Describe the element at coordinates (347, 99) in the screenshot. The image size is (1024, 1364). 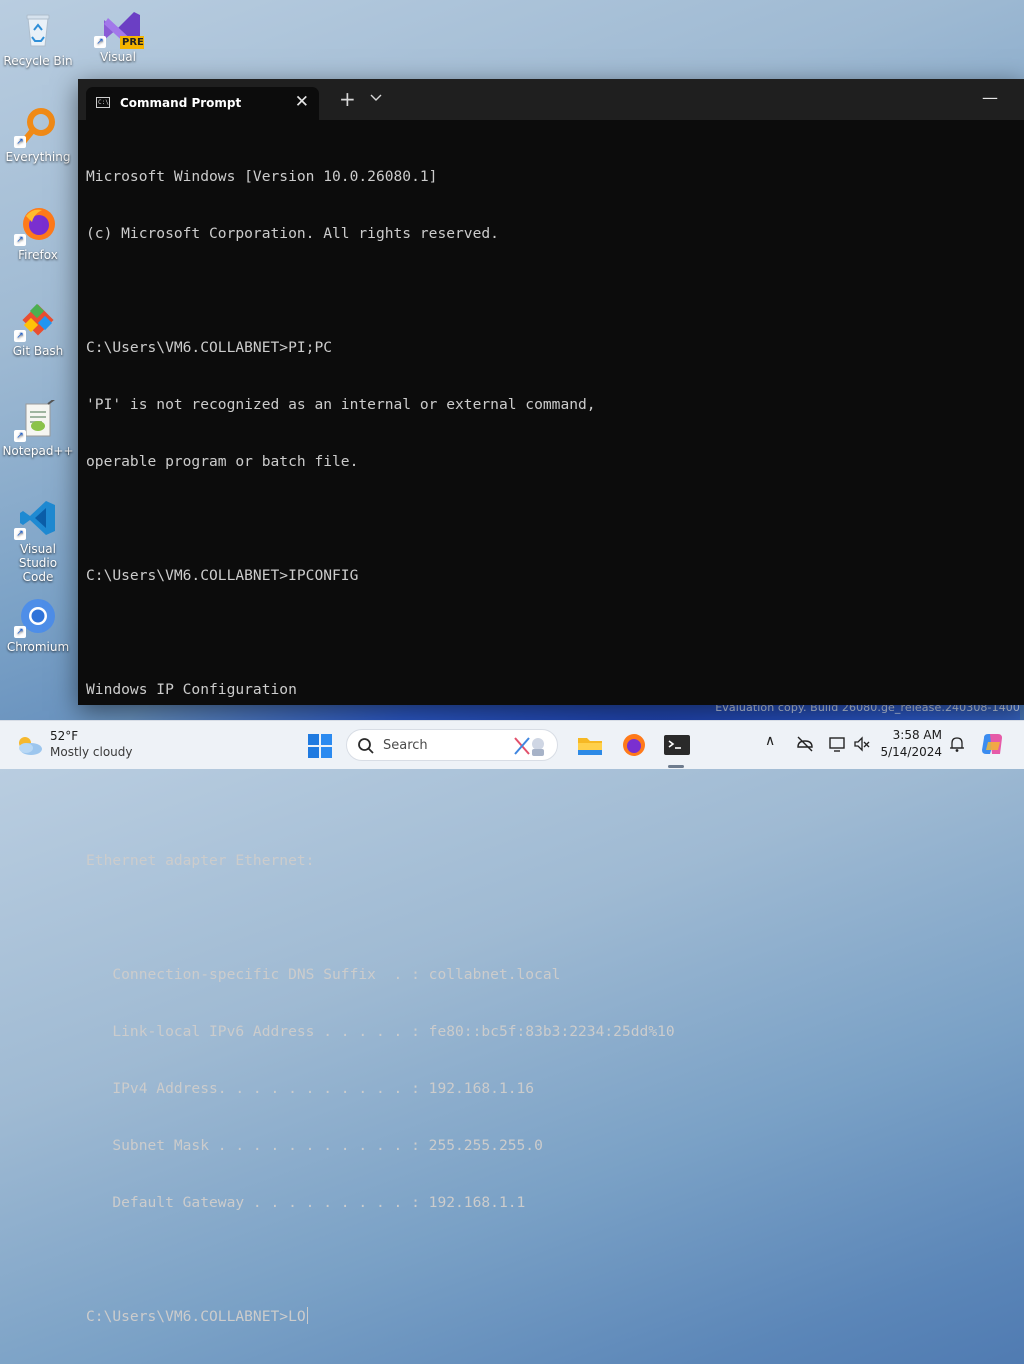
I see `new-tab-button: +` at that location.